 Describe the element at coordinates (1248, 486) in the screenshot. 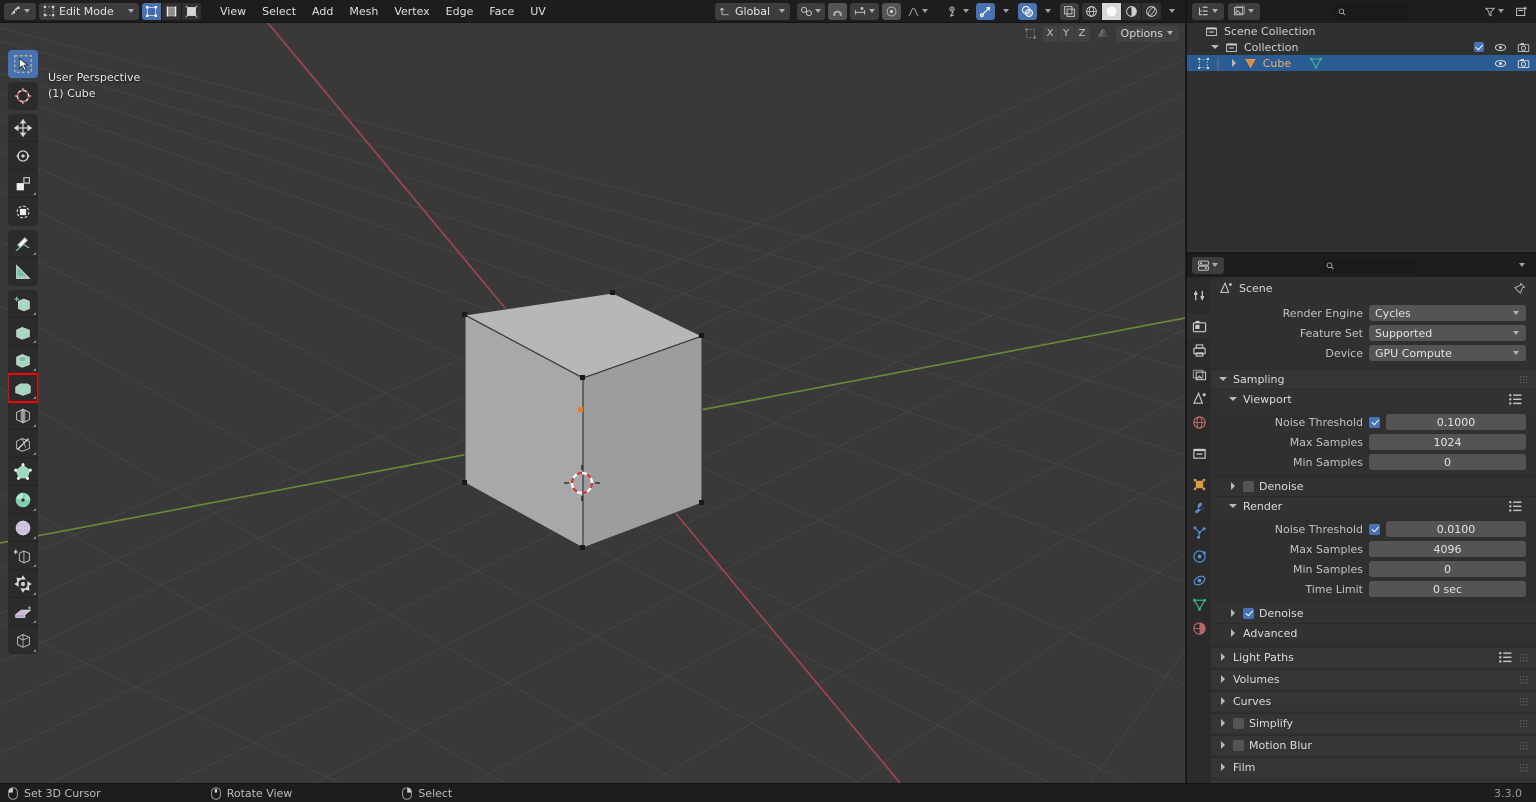

I see `viewport-denoise-checkbox` at that location.